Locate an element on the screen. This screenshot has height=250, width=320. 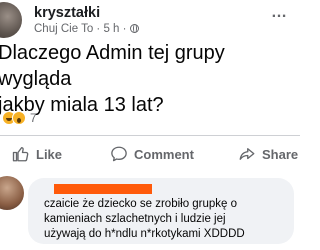
comment-label: Comment is located at coordinates (164, 154).